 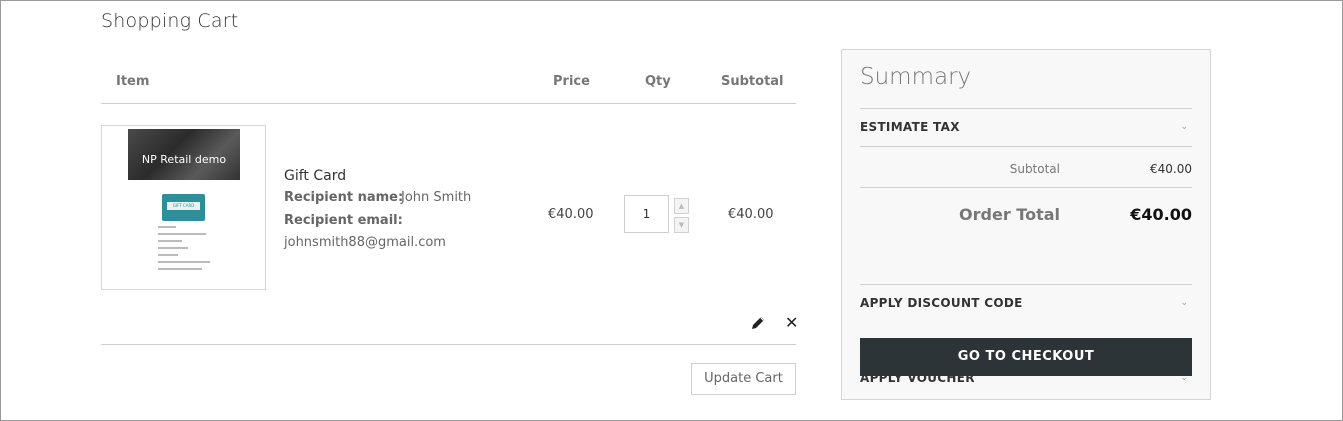 I want to click on recipient-name-value: John Smith, so click(x=436, y=197).